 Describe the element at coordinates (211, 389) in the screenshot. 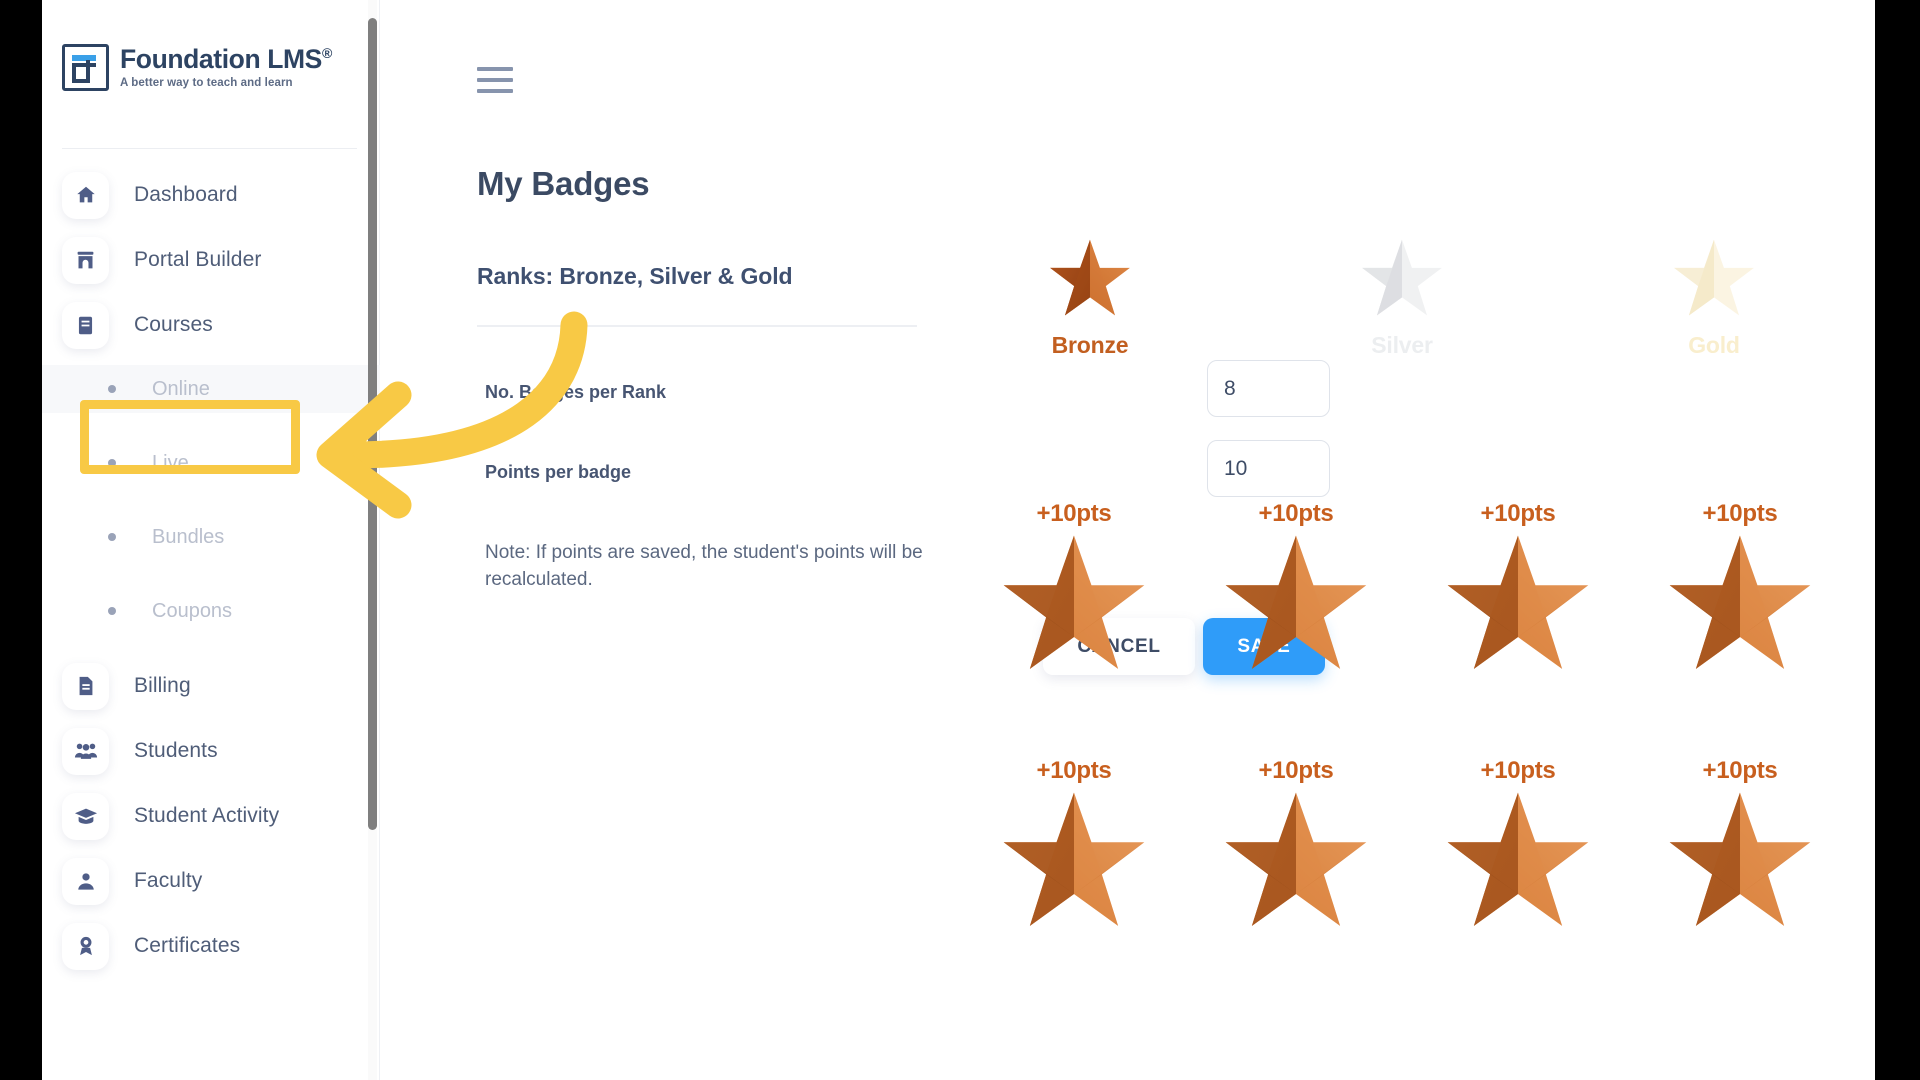

I see `sidebar-subitem-online: Online` at that location.